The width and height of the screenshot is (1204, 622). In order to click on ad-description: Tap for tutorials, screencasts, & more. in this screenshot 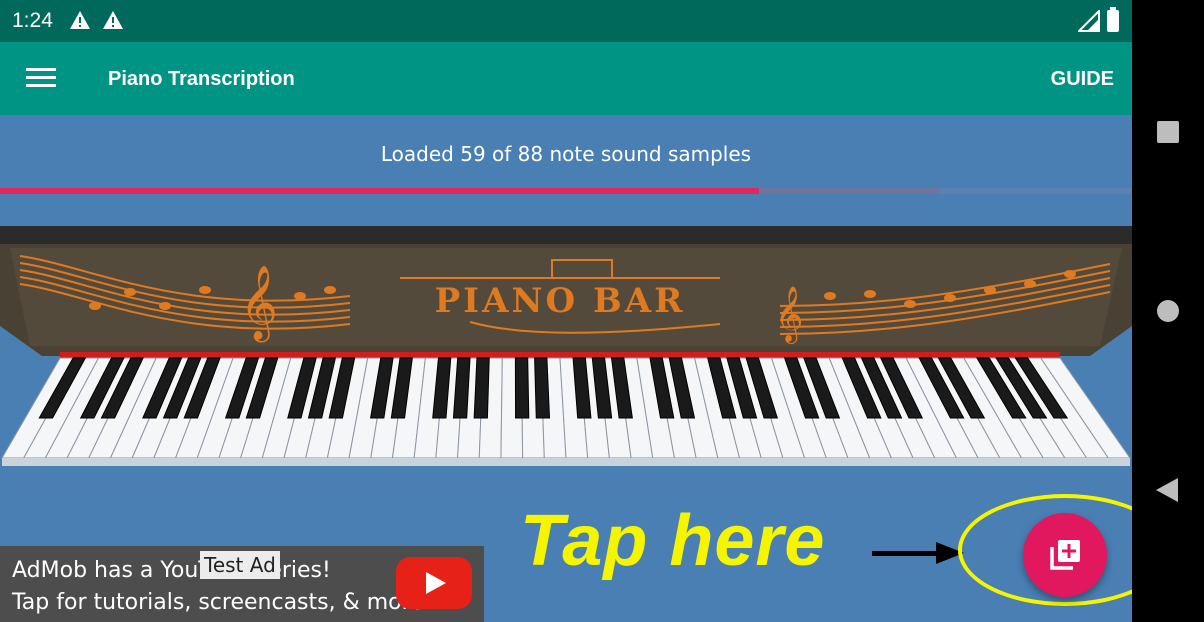, I will do `click(221, 602)`.